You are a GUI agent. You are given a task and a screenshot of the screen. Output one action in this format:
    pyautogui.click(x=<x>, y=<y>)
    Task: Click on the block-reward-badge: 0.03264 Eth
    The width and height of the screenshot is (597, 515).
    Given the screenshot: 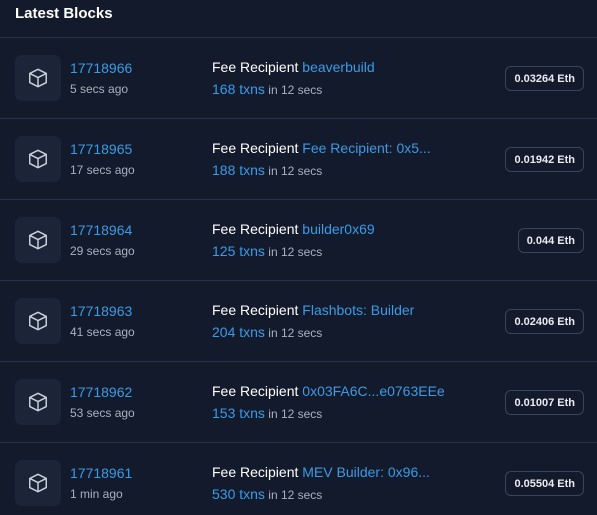 What is the action you would take?
    pyautogui.click(x=544, y=78)
    